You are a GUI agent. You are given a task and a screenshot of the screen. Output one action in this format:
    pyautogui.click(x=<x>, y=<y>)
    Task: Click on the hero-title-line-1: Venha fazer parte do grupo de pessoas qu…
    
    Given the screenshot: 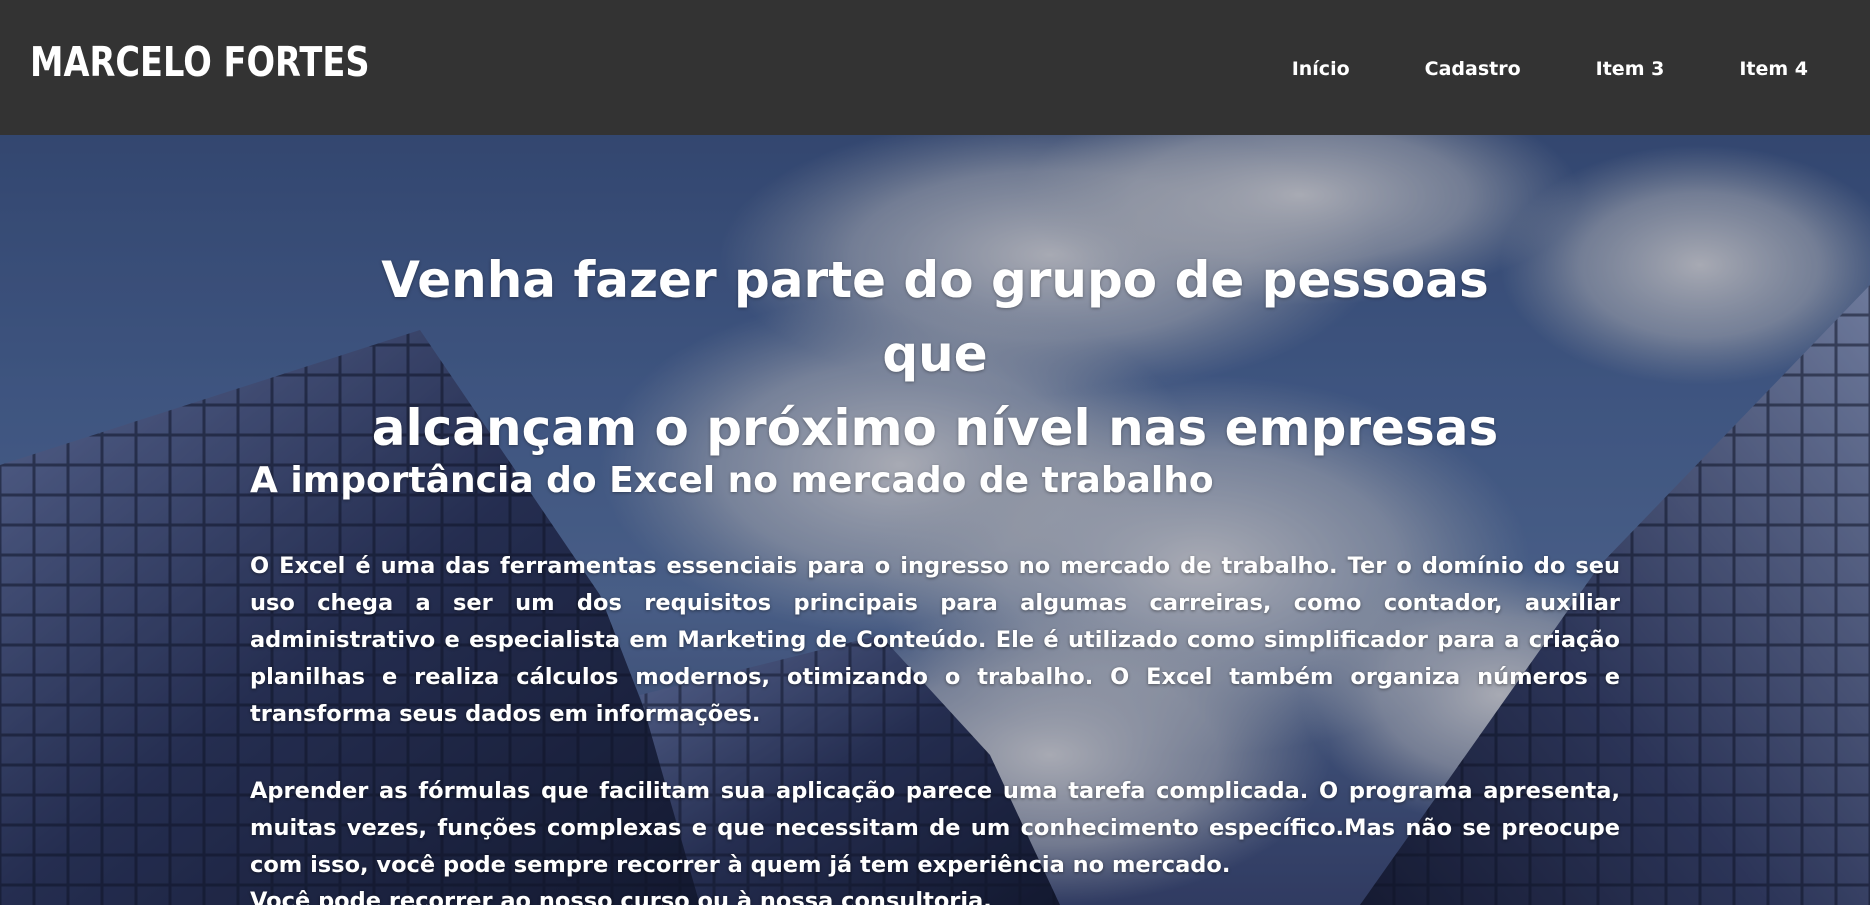 What is the action you would take?
    pyautogui.click(x=935, y=317)
    